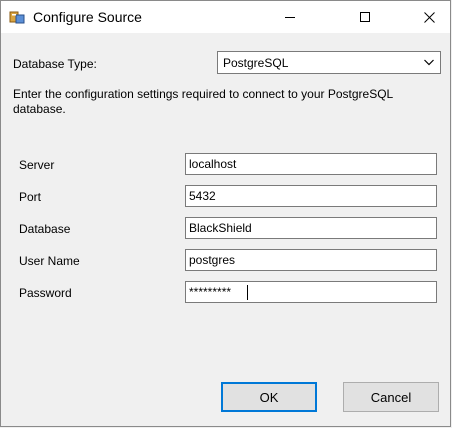  I want to click on database-input: BlackShield, so click(311, 228).